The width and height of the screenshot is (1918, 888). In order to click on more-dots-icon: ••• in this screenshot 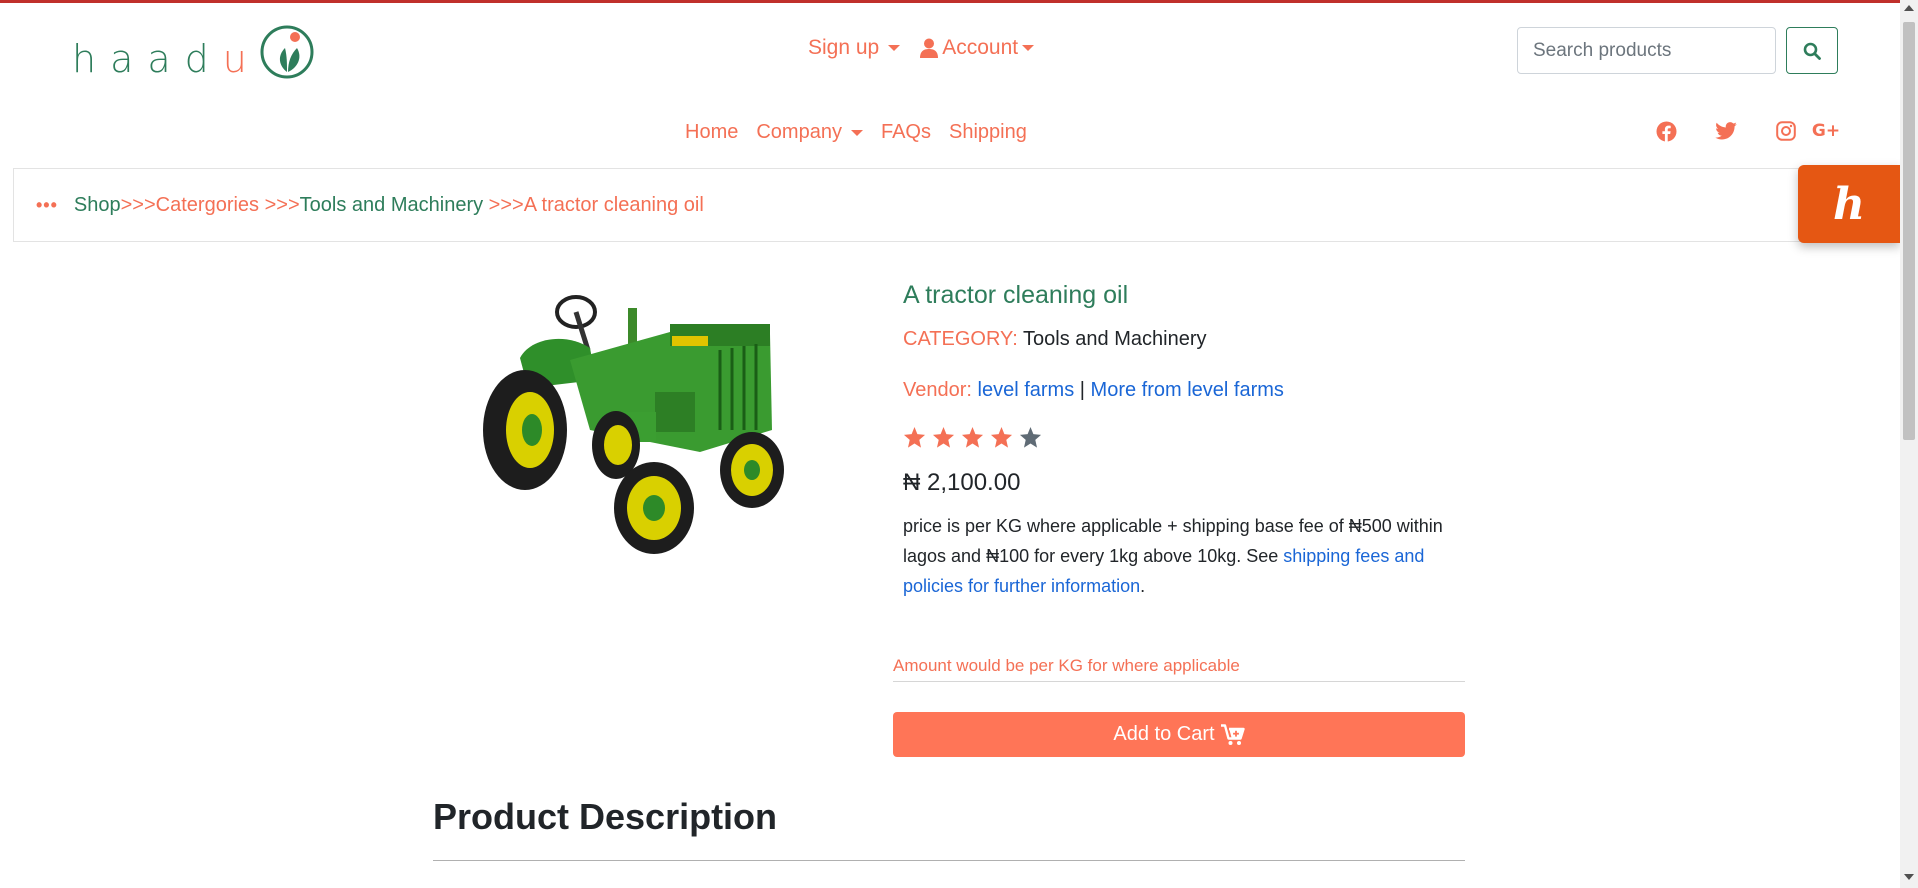, I will do `click(47, 205)`.